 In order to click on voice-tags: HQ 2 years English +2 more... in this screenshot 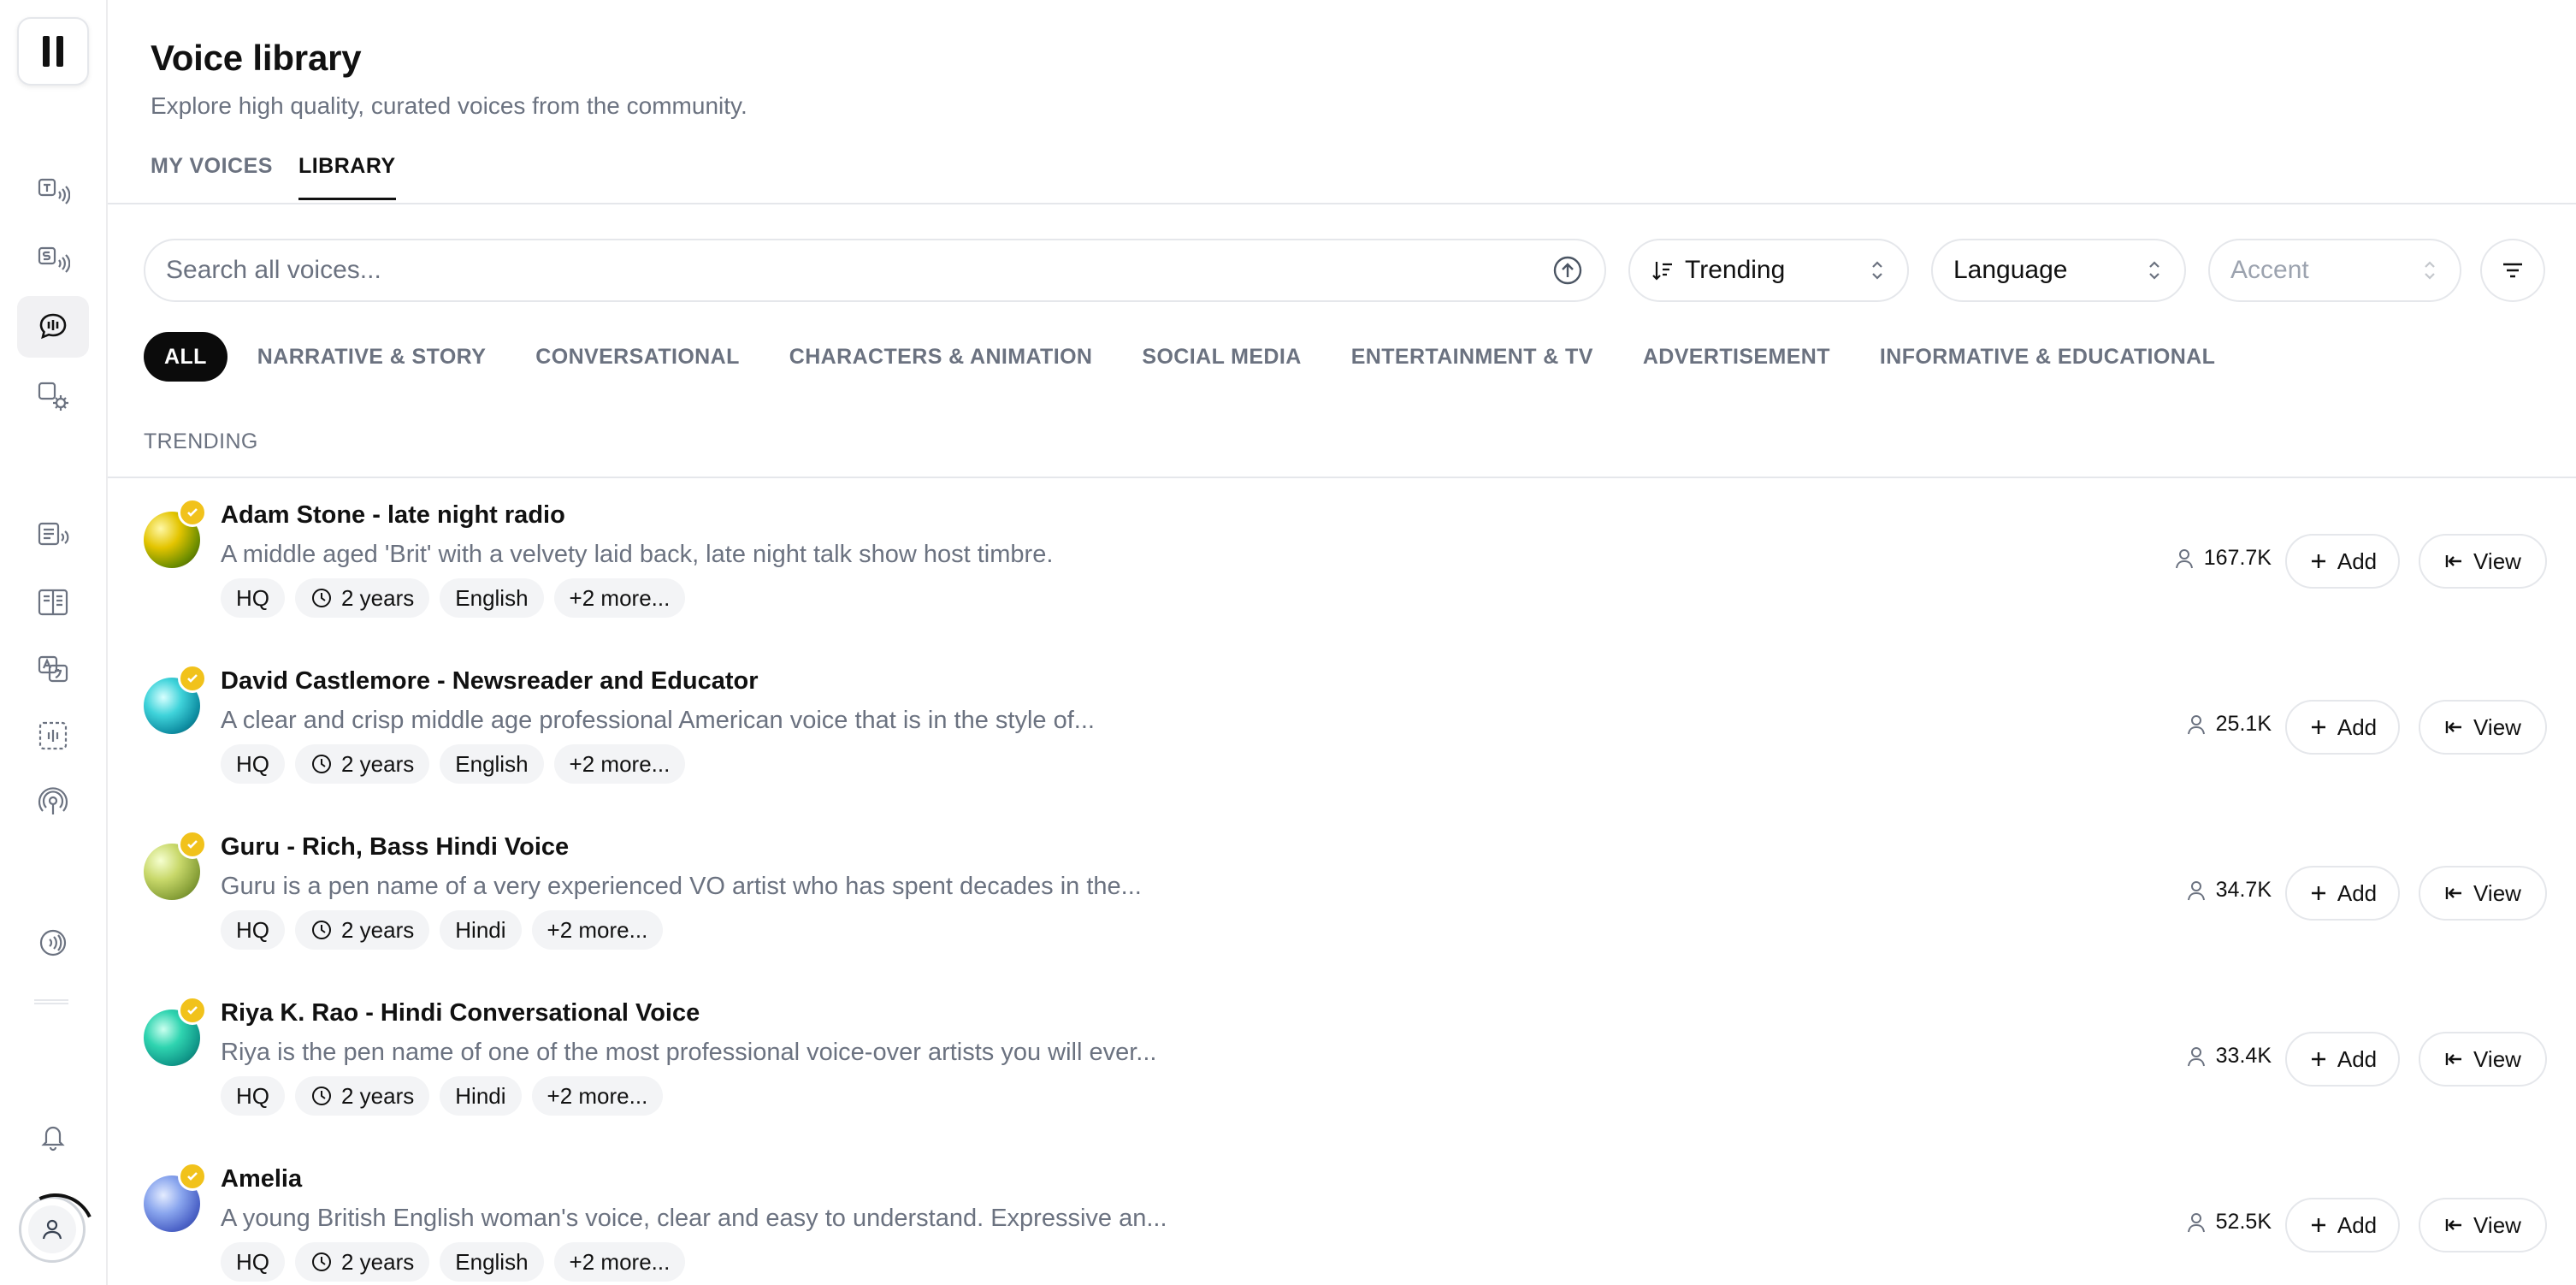, I will do `click(453, 1262)`.